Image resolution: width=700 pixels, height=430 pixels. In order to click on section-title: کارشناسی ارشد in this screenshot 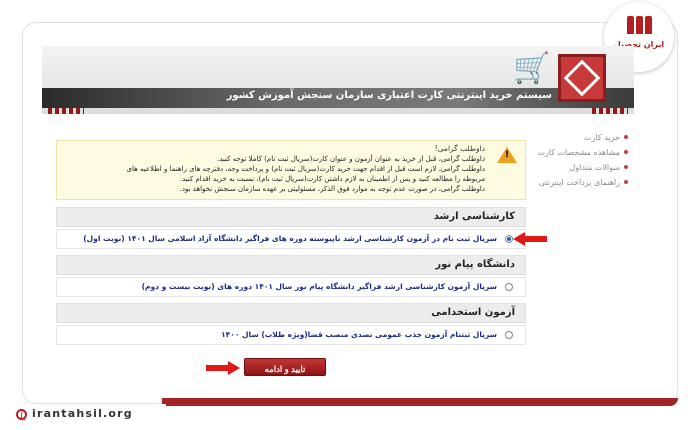, I will do `click(474, 216)`.